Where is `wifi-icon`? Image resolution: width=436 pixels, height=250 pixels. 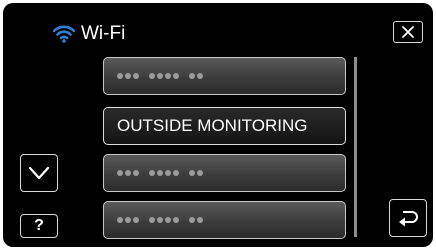 wifi-icon is located at coordinates (64, 34).